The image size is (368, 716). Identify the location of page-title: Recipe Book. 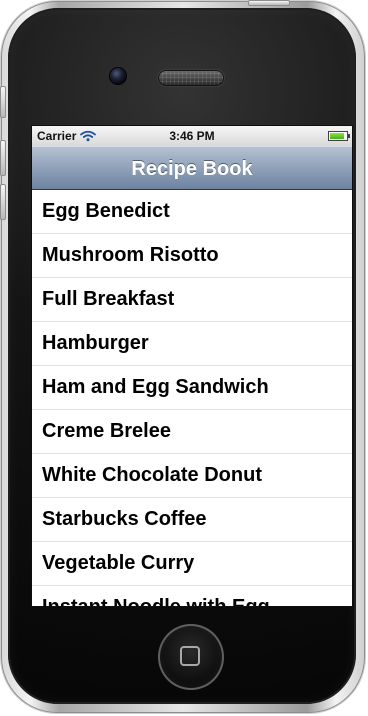
(192, 169).